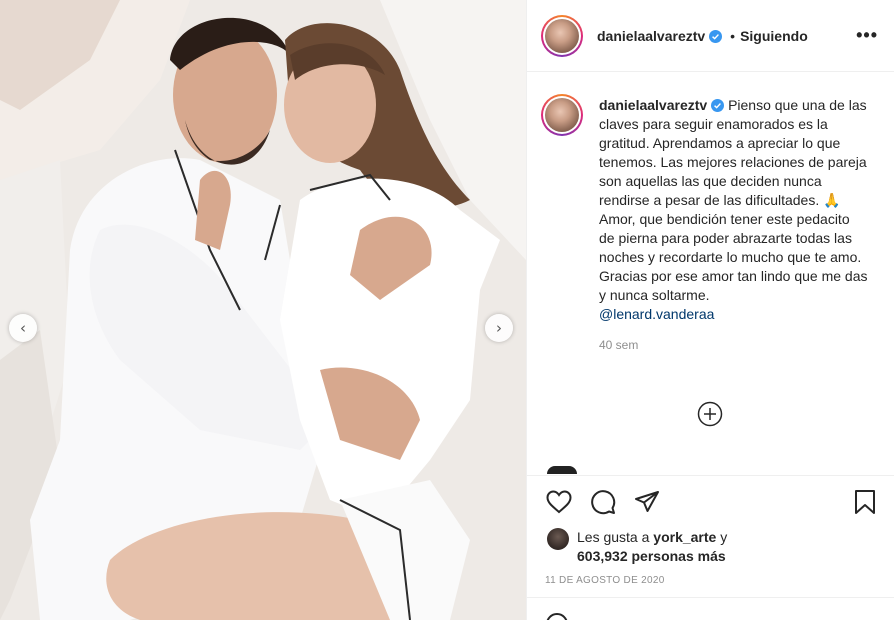 The image size is (894, 620). I want to click on comment-avatar-partial, so click(562, 470).